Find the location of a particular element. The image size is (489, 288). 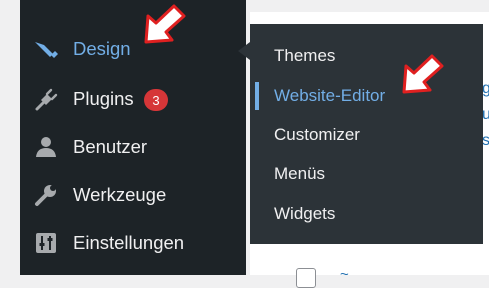

sidebar-item-design: Design is located at coordinates (133, 49).